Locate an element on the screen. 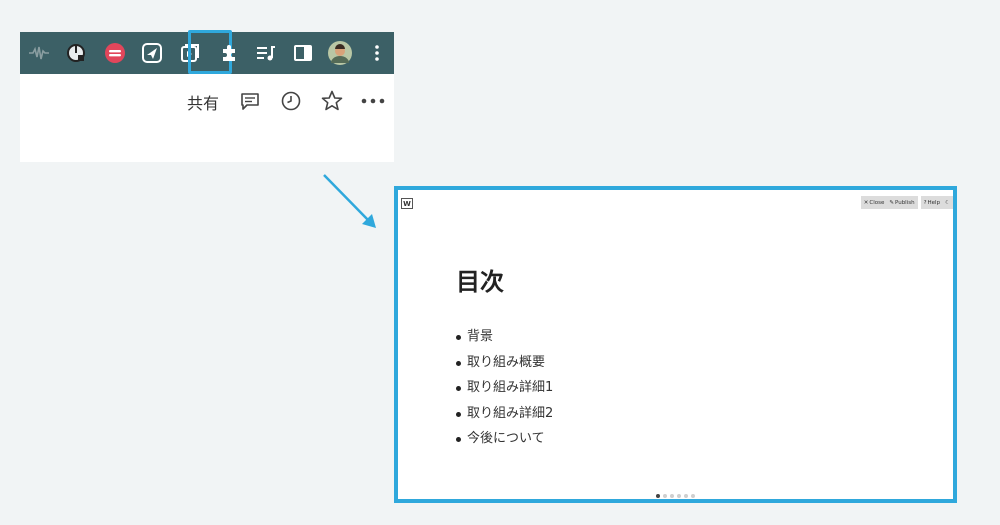 The width and height of the screenshot is (1000, 525). more-horizontal-icon is located at coordinates (373, 101).